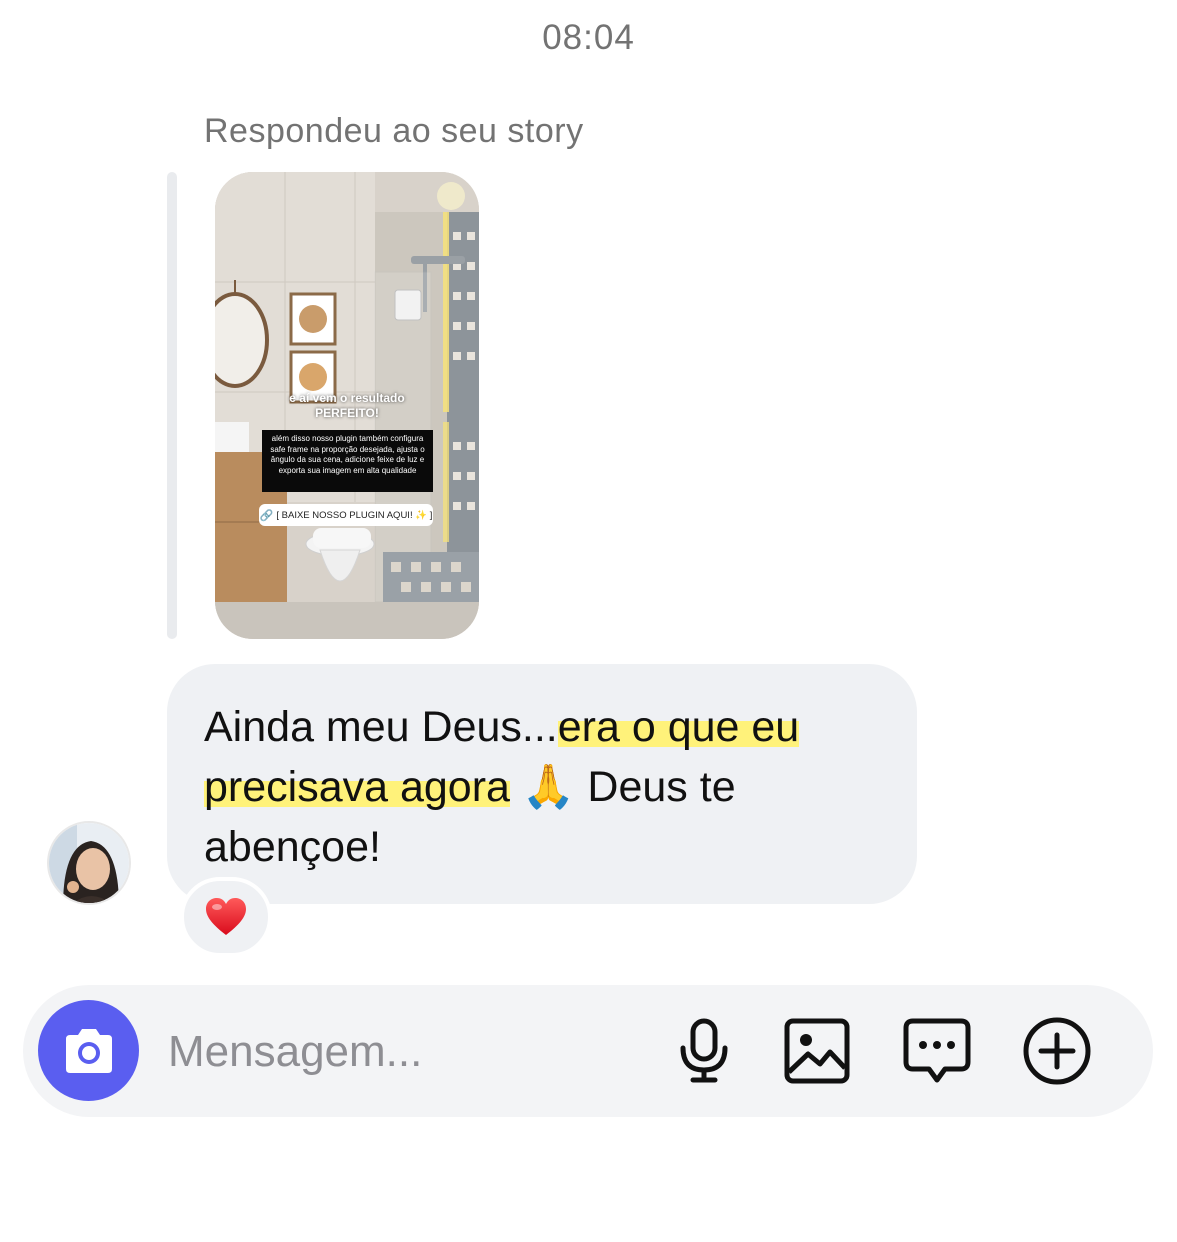 The width and height of the screenshot is (1177, 1242). What do you see at coordinates (548, 787) in the screenshot?
I see `praying-hands-emoji: 🙏` at bounding box center [548, 787].